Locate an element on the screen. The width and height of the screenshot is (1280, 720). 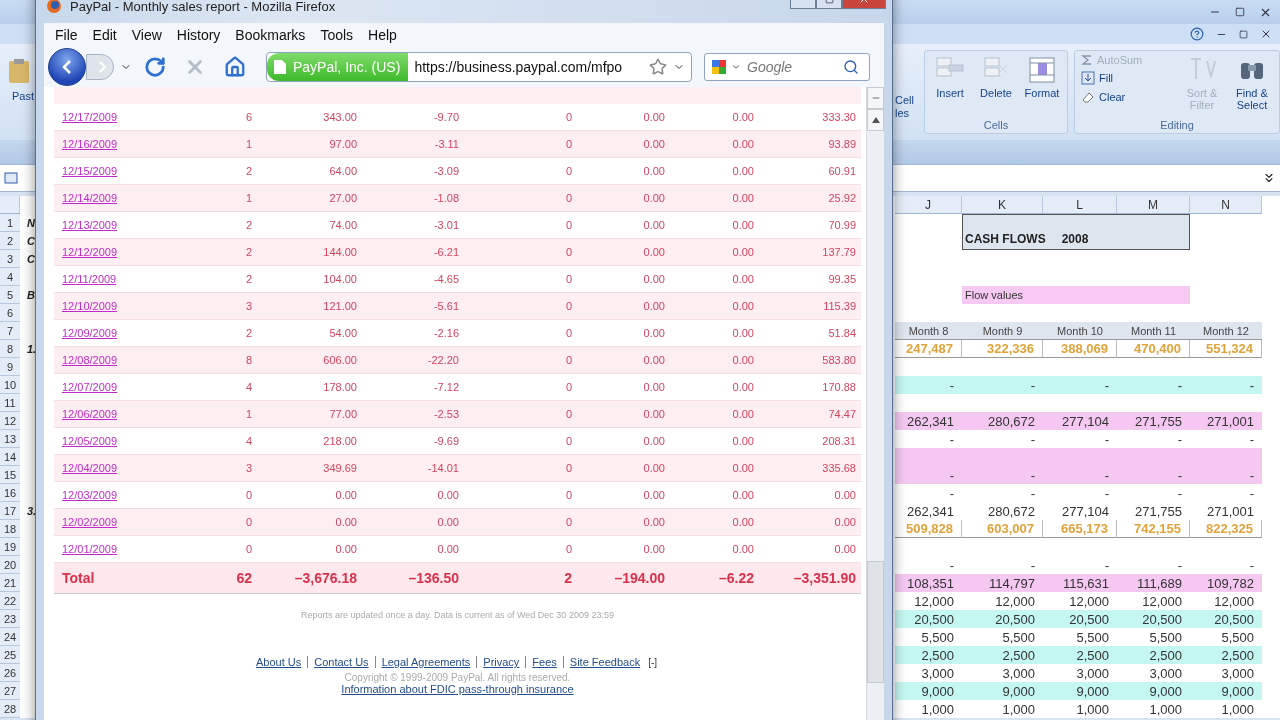
bookmark-star-icon is located at coordinates (658, 67).